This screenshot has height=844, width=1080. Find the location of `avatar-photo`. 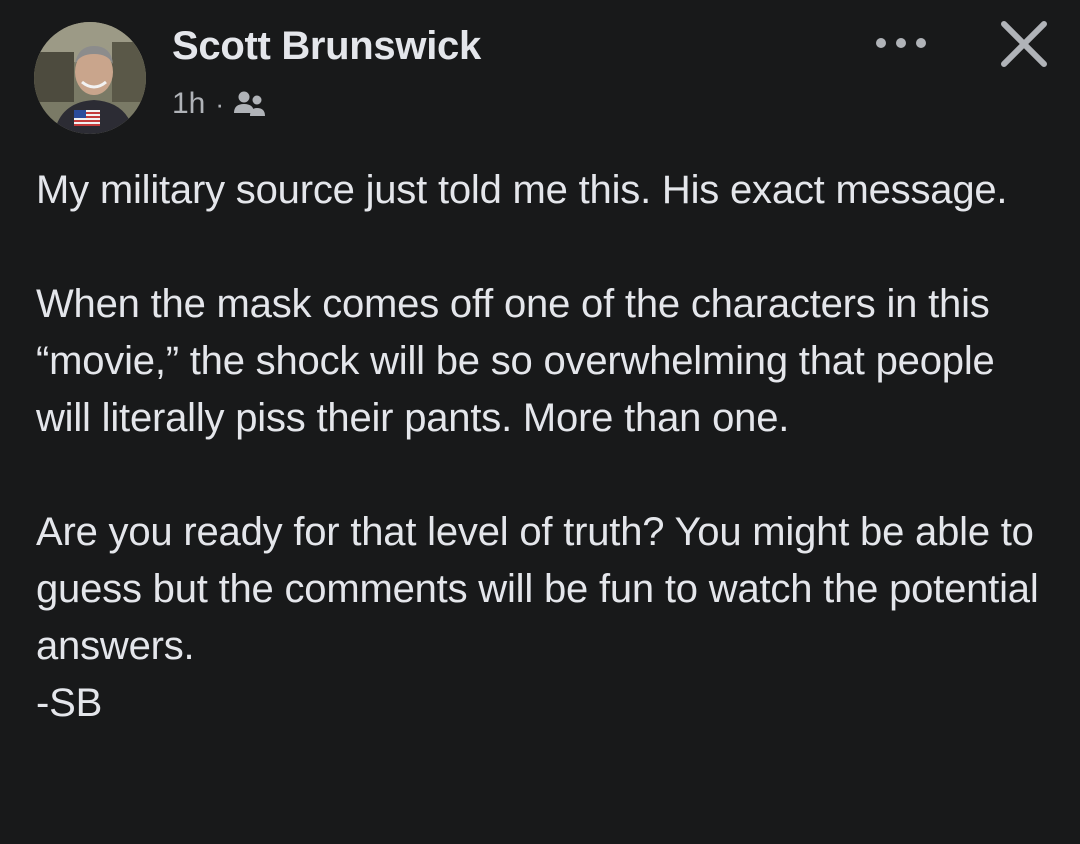

avatar-photo is located at coordinates (90, 78).